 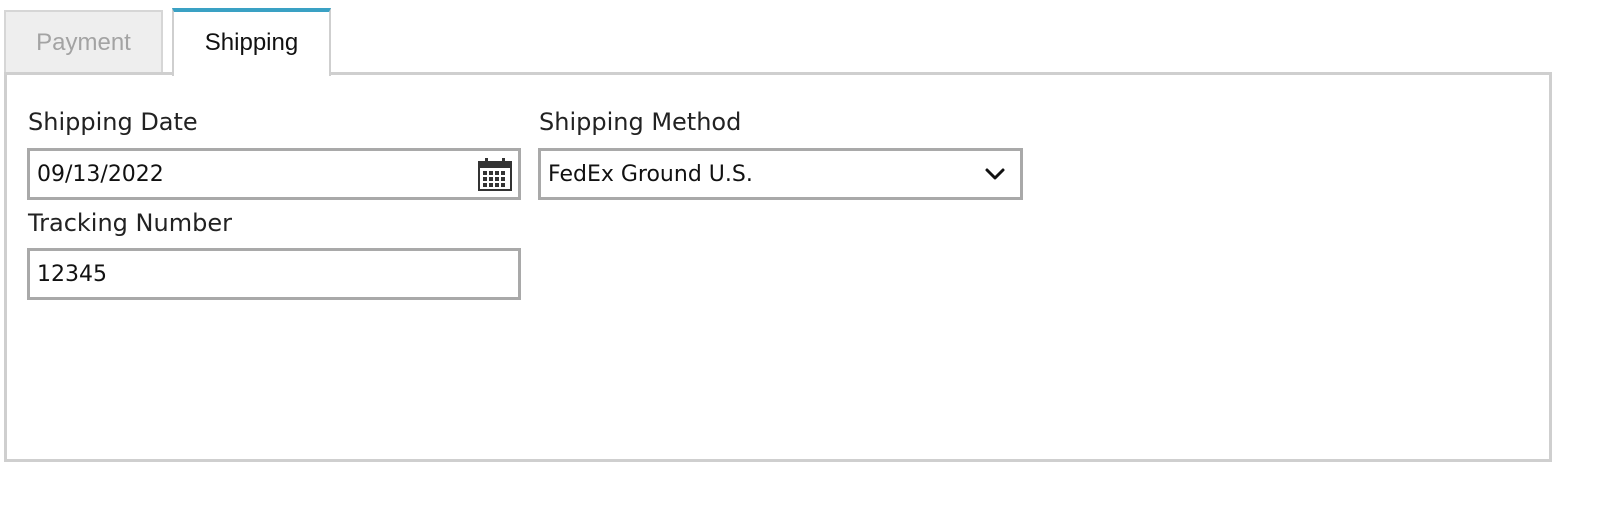 I want to click on tab-shipping: Shipping, so click(x=251, y=42).